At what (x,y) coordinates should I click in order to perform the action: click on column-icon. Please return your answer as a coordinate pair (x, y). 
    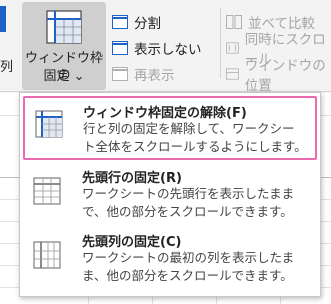
    Looking at the image, I should click on (3, 19).